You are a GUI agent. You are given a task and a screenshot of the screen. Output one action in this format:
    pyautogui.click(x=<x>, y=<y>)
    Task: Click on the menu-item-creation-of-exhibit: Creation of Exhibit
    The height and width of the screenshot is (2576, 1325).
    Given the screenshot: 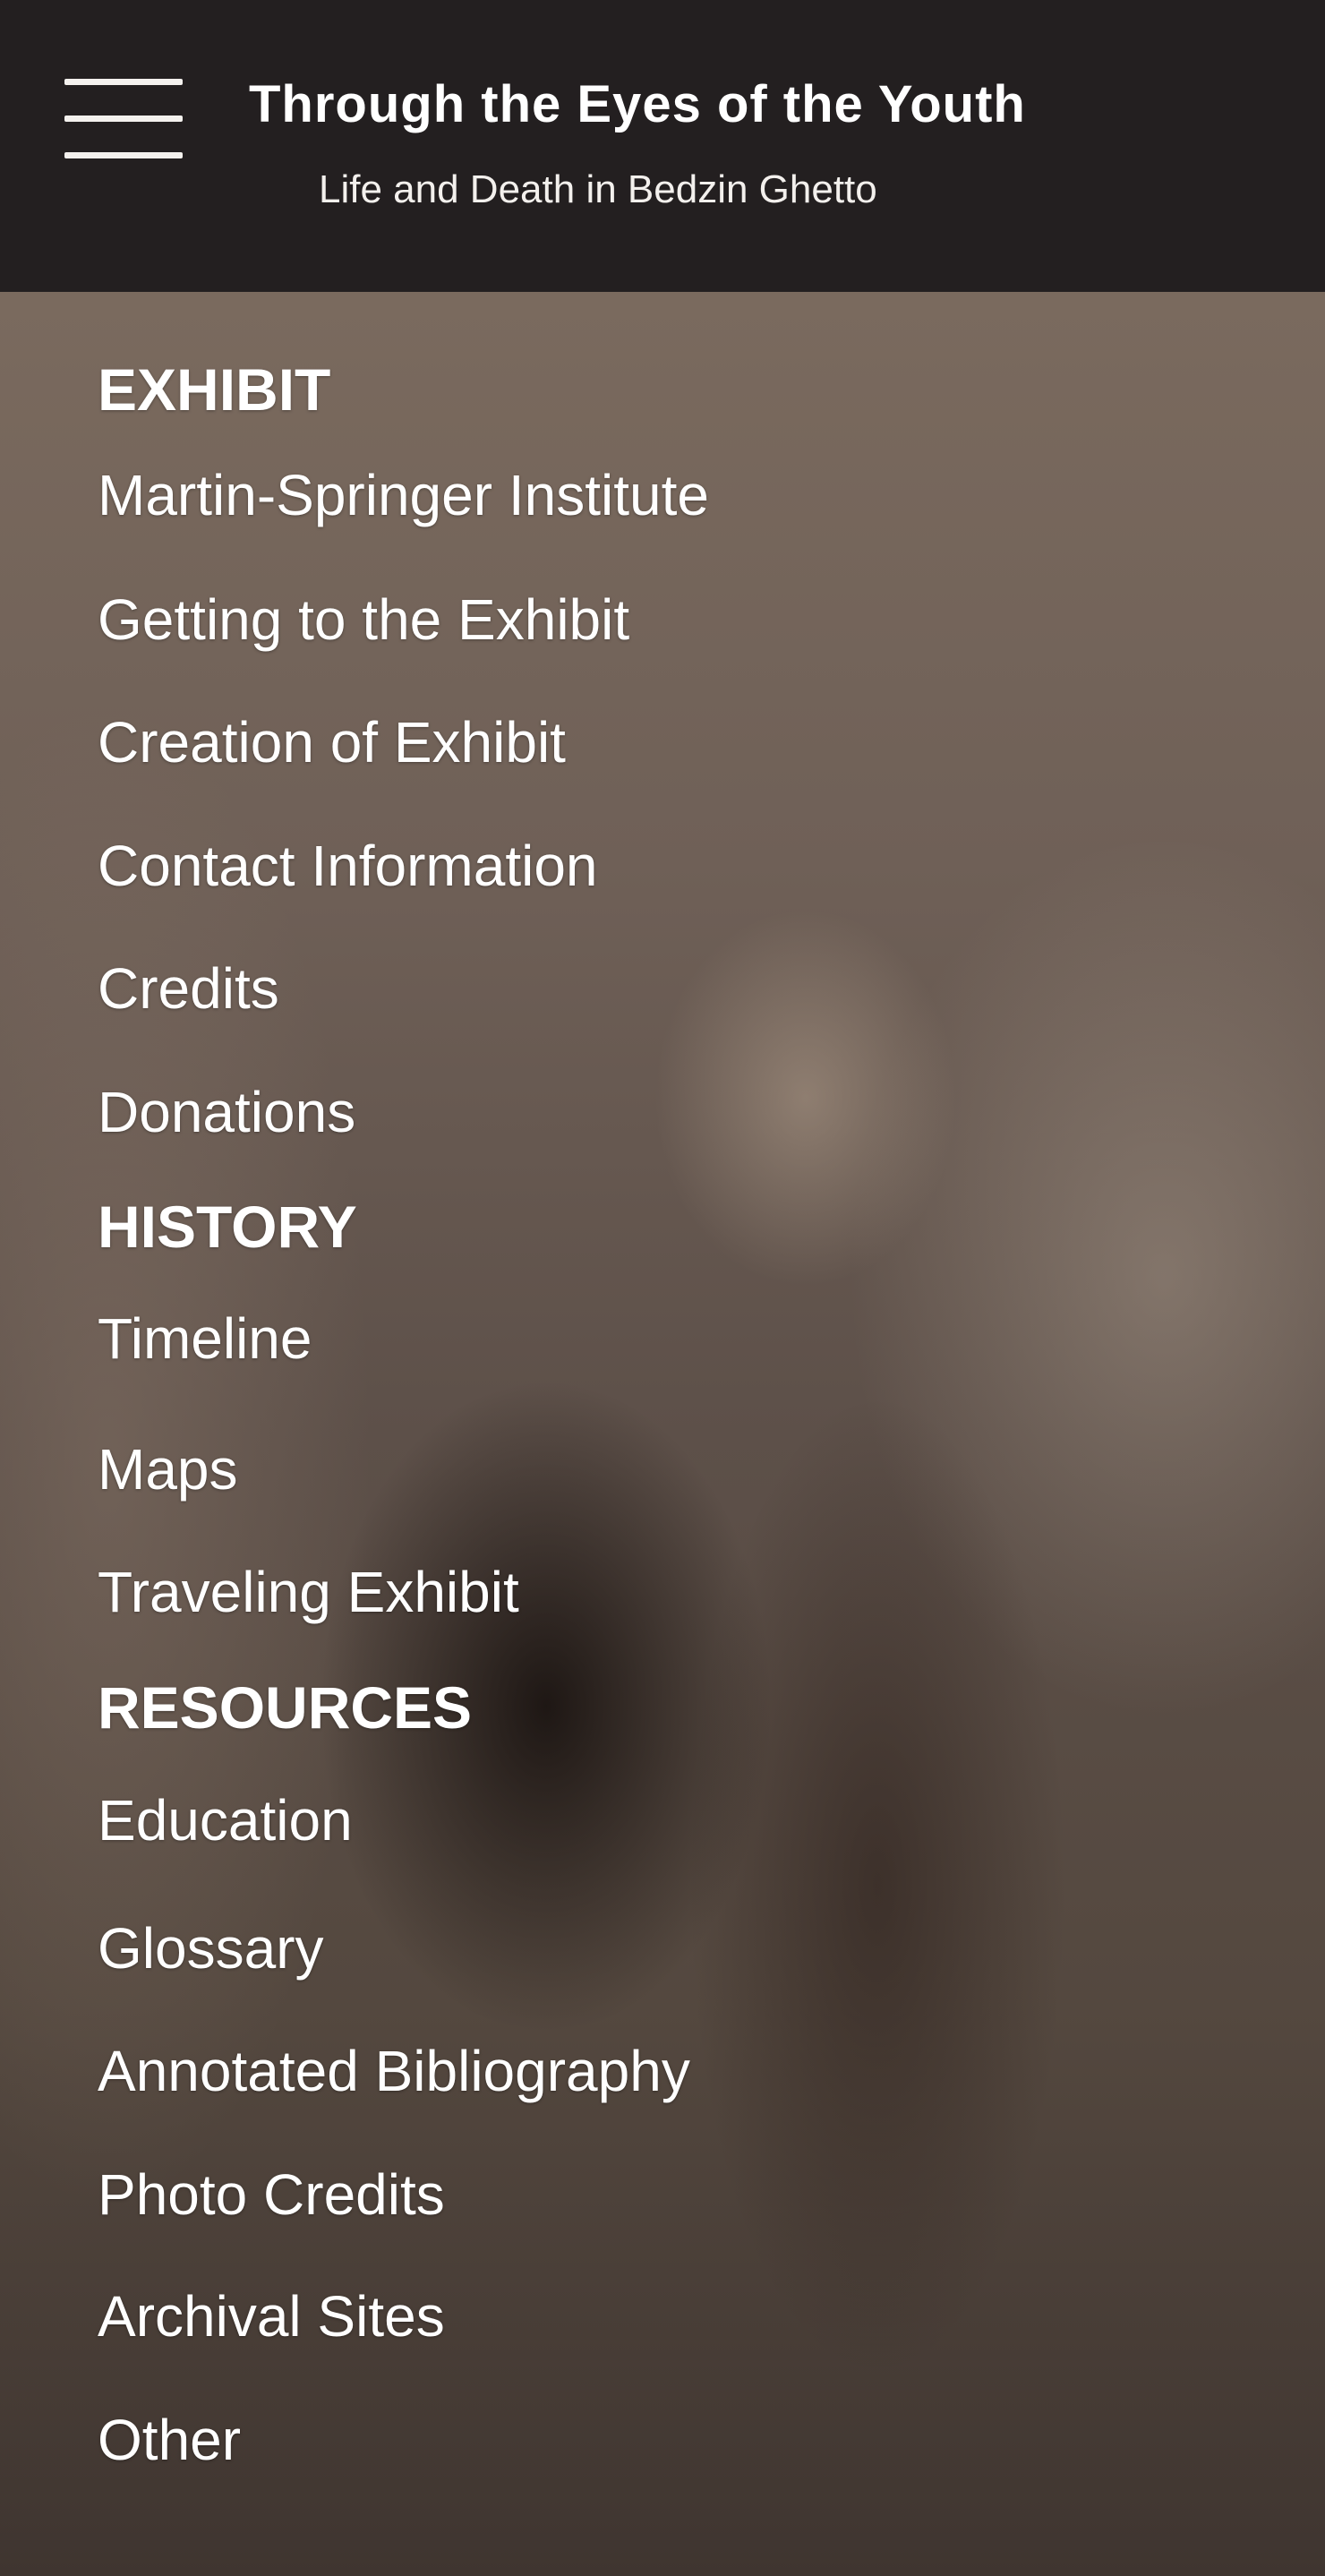 What is the action you would take?
    pyautogui.click(x=332, y=742)
    